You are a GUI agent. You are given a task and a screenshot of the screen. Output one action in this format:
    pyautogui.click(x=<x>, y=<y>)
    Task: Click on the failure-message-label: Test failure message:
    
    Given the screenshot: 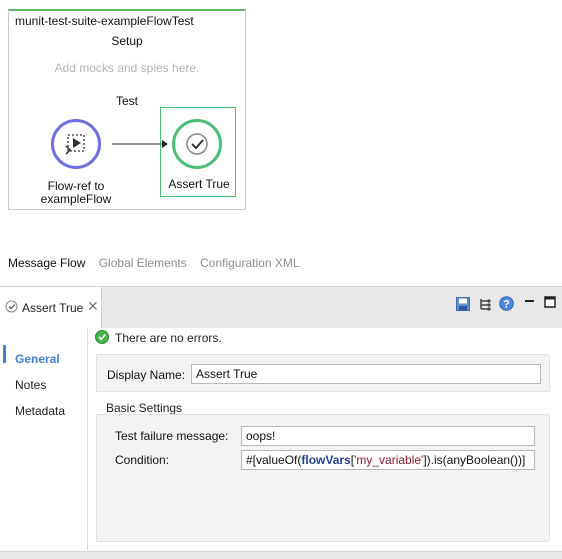 What is the action you would take?
    pyautogui.click(x=172, y=436)
    